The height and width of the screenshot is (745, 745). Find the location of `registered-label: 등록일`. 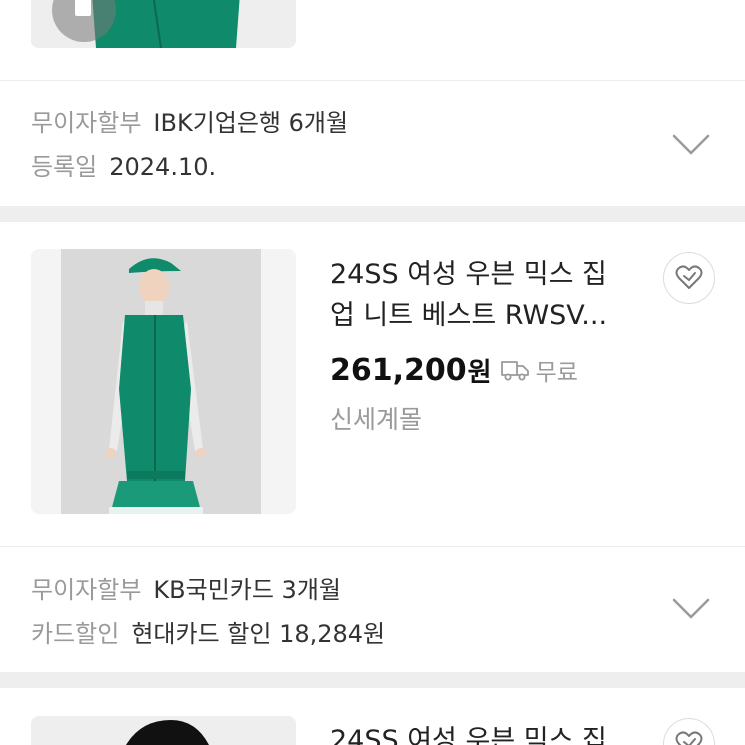

registered-label: 등록일 is located at coordinates (64, 167).